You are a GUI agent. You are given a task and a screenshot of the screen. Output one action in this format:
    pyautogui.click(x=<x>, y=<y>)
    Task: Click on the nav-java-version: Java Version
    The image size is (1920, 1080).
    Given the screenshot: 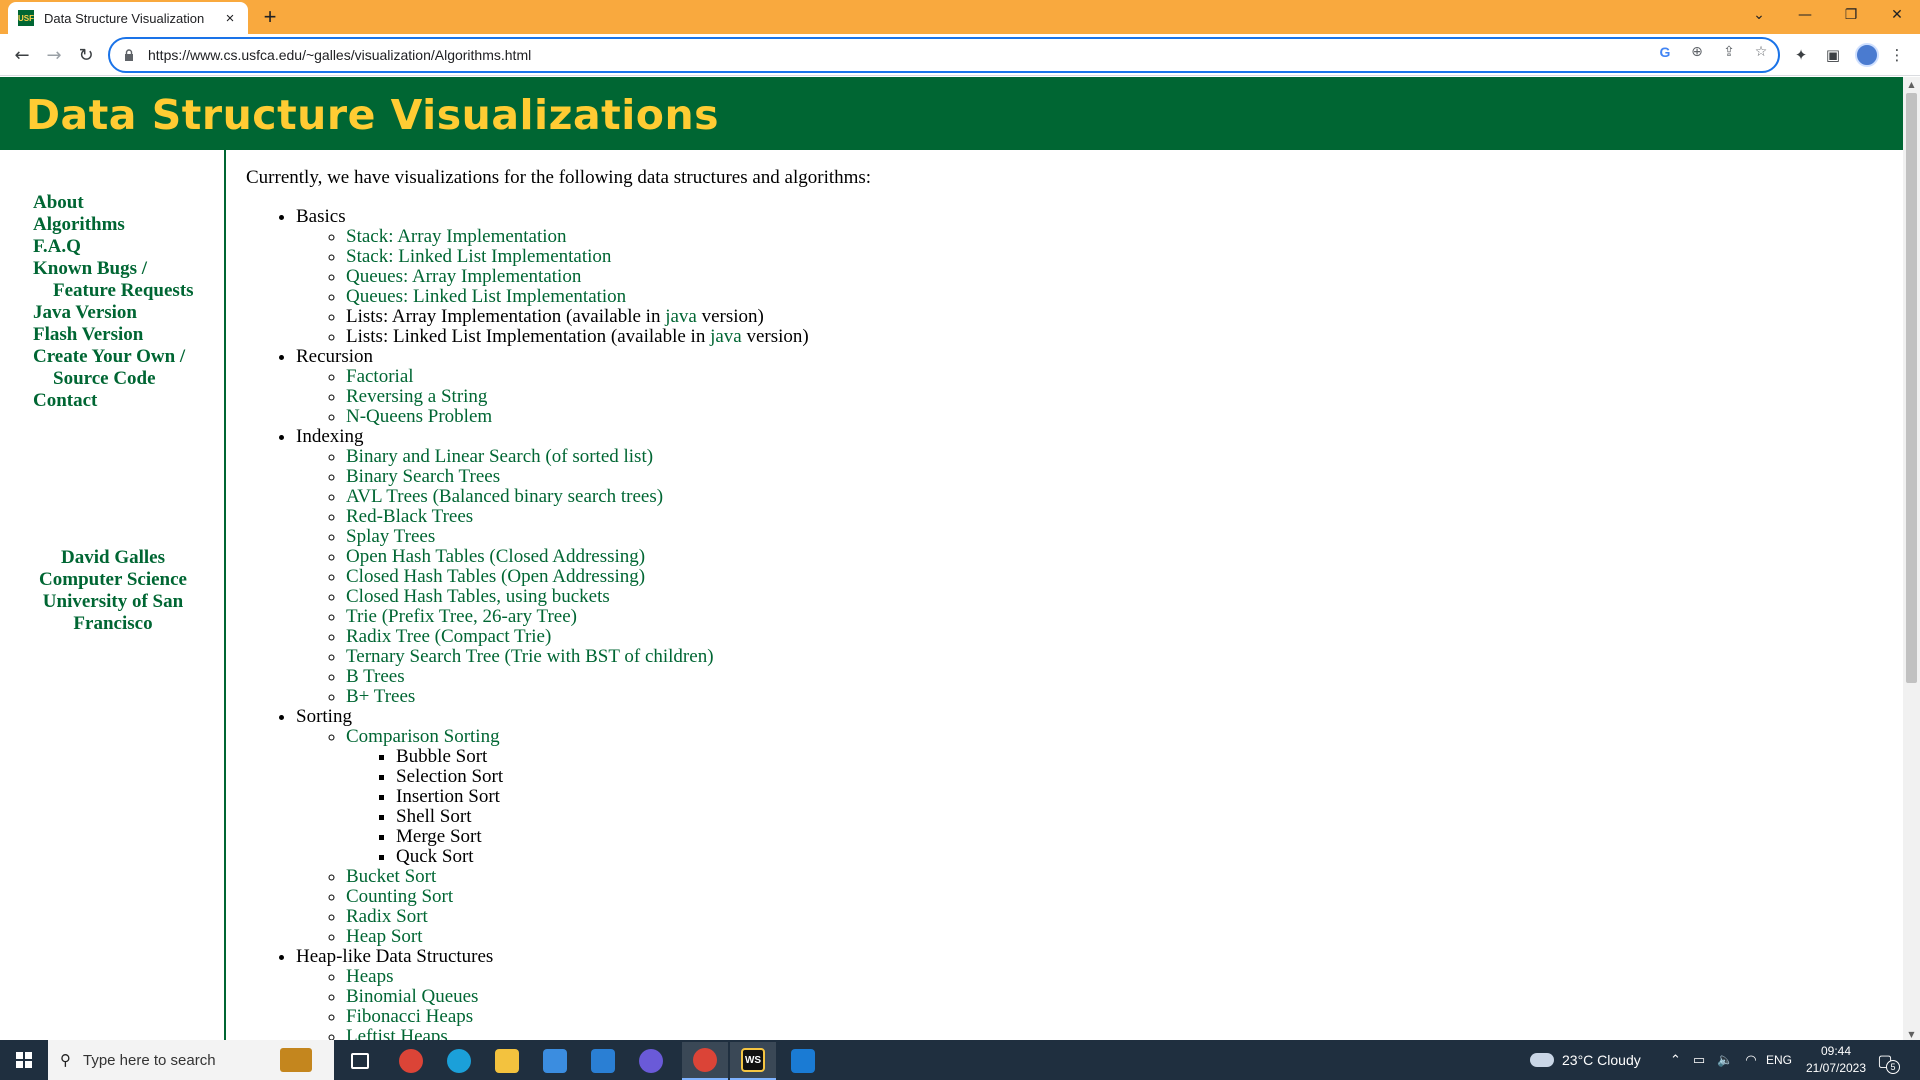 What is the action you would take?
    pyautogui.click(x=128, y=313)
    